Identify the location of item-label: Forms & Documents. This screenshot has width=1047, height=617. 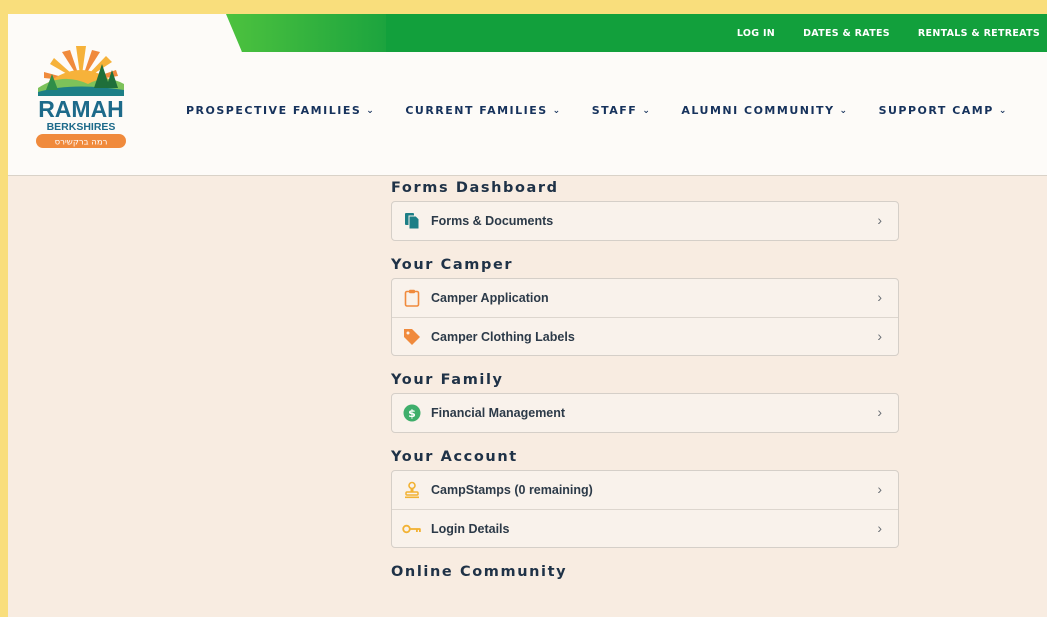
(492, 221).